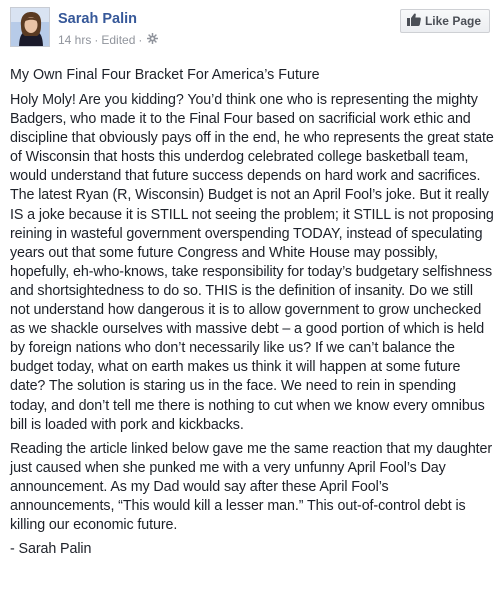 The width and height of the screenshot is (500, 601). Describe the element at coordinates (452, 21) in the screenshot. I see `like-page-label: Like Page` at that location.